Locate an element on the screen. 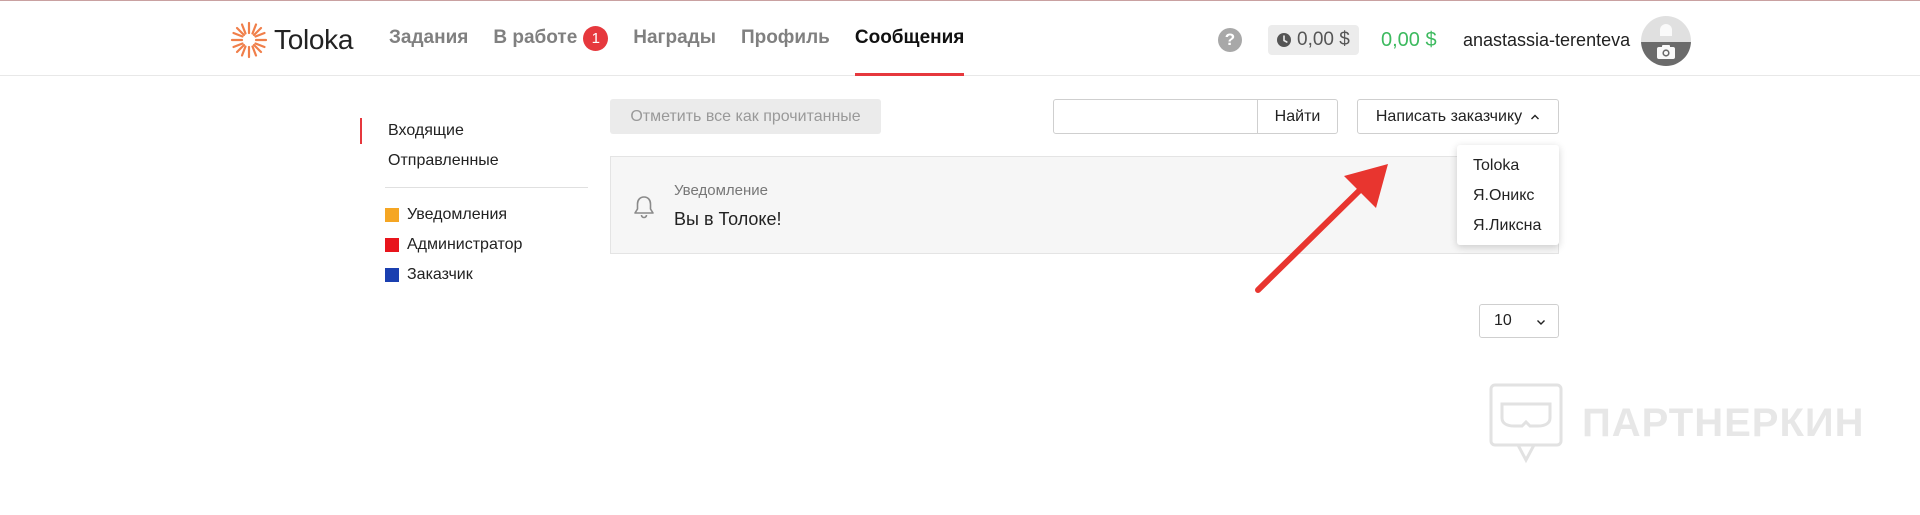  sidebar-item-sent: Отправленные is located at coordinates (474, 161).